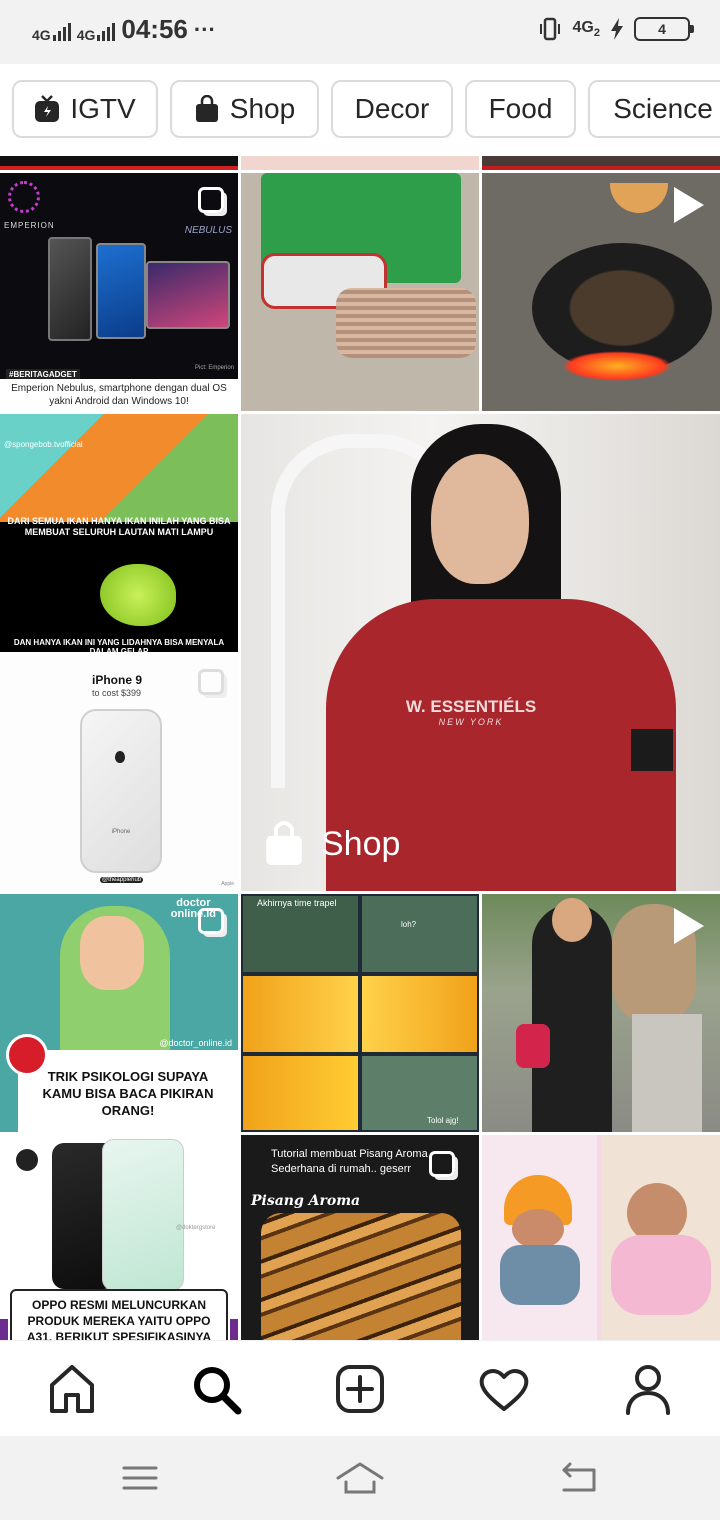 The width and height of the screenshot is (720, 1520). What do you see at coordinates (471, 712) in the screenshot?
I see `shirt-print: W. ESSENTIÉLS NEW YORK` at bounding box center [471, 712].